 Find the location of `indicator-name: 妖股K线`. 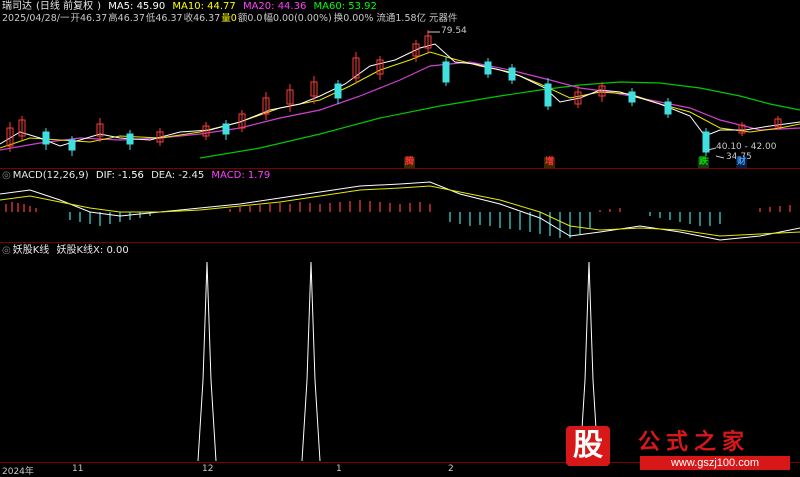

indicator-name: 妖股K线 is located at coordinates (31, 250).